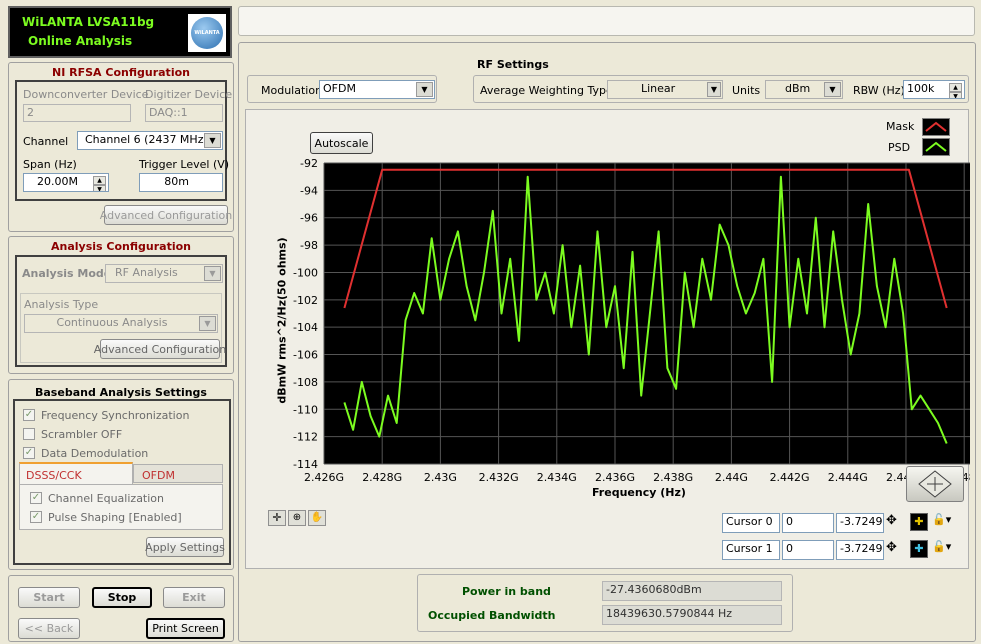 This screenshot has width=981, height=644. What do you see at coordinates (934, 89) in the screenshot?
I see `rbw-field: 100k ▲ ▼` at bounding box center [934, 89].